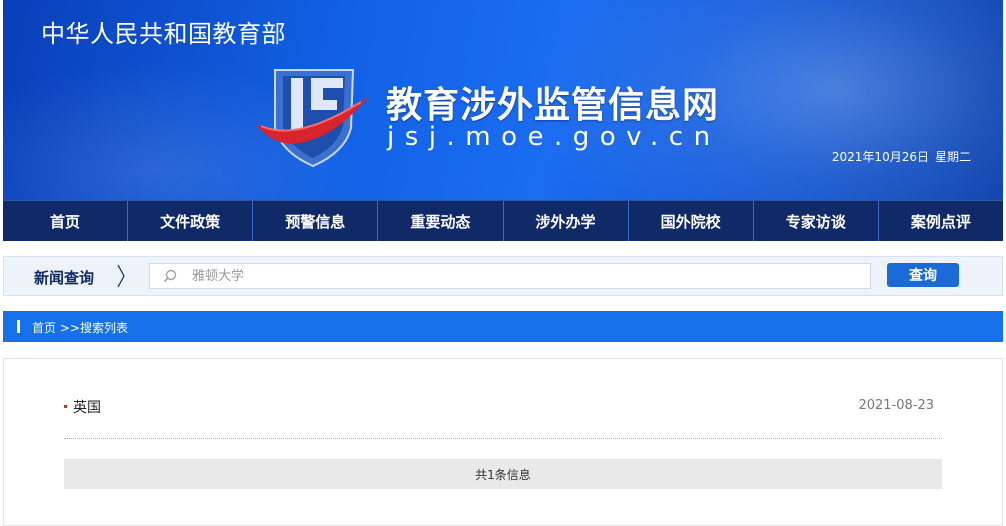  What do you see at coordinates (163, 34) in the screenshot?
I see `ministry-name: 中华人民共和国教育部` at bounding box center [163, 34].